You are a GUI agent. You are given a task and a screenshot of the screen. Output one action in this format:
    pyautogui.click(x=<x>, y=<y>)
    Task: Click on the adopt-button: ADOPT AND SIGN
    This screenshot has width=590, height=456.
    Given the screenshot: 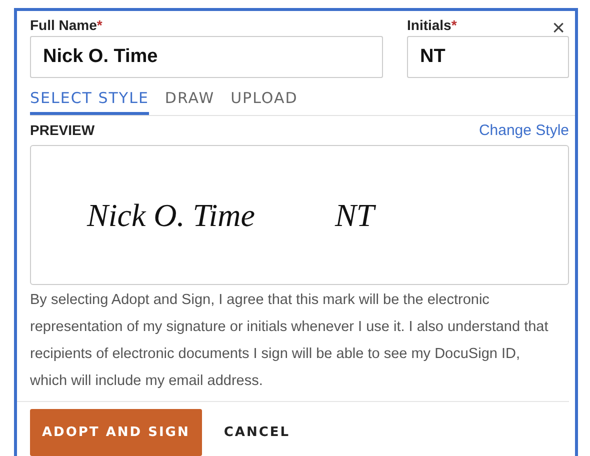 What is the action you would take?
    pyautogui.click(x=116, y=432)
    